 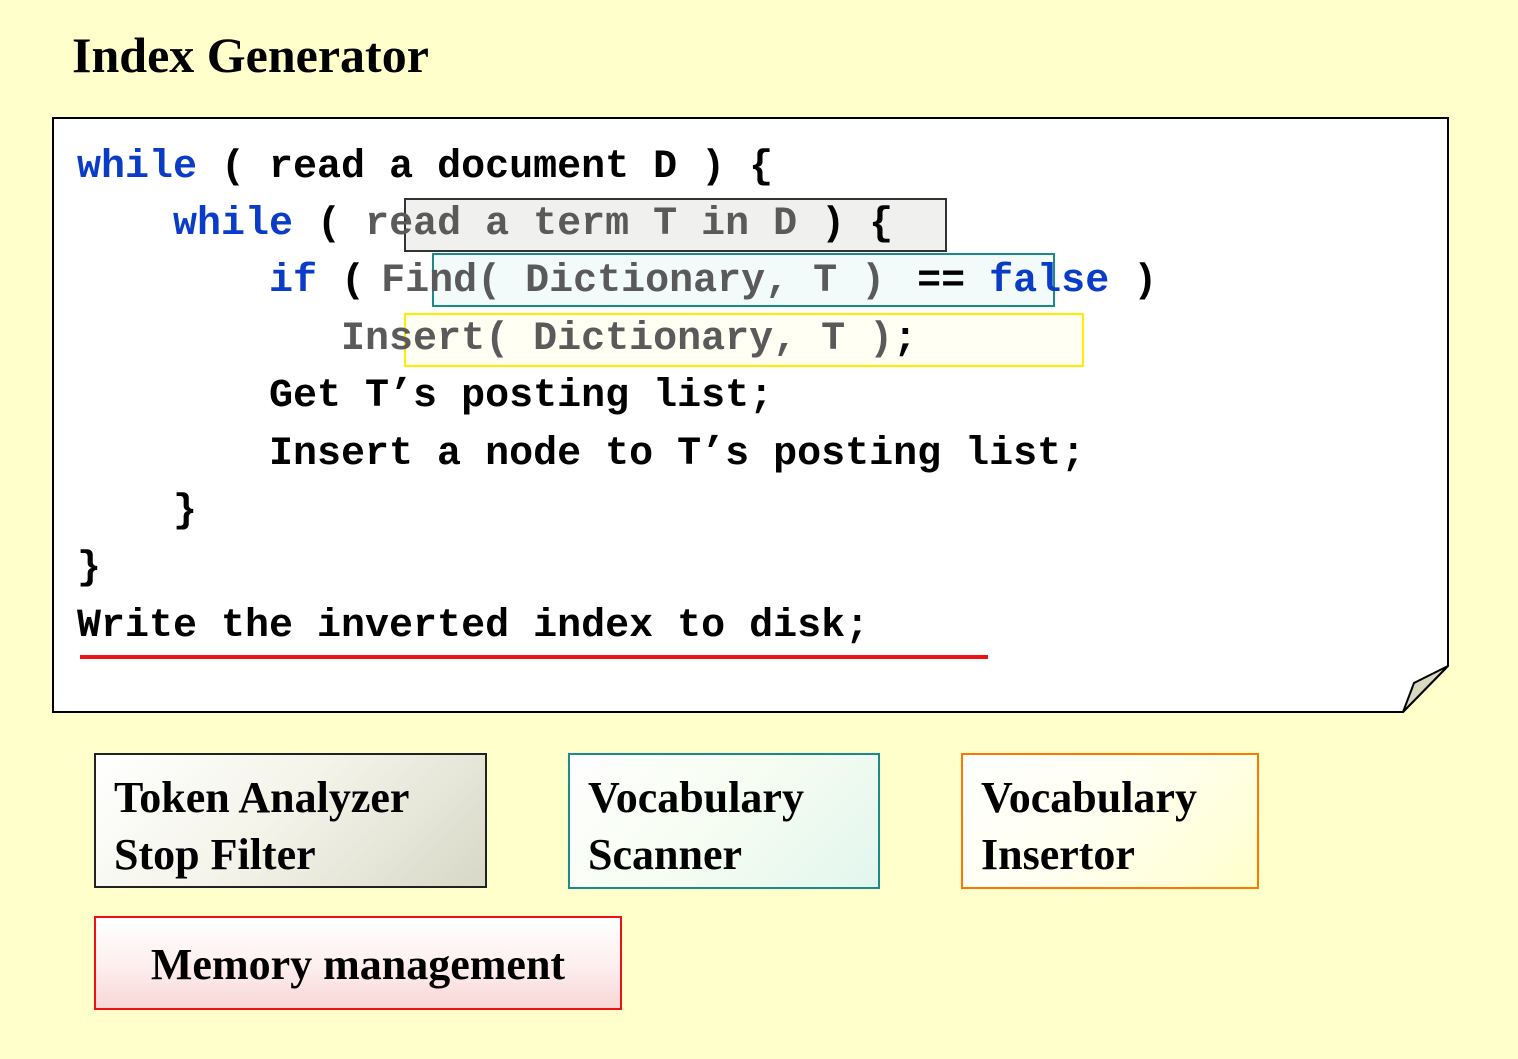 I want to click on memory-management-box: Memory management, so click(x=358, y=963).